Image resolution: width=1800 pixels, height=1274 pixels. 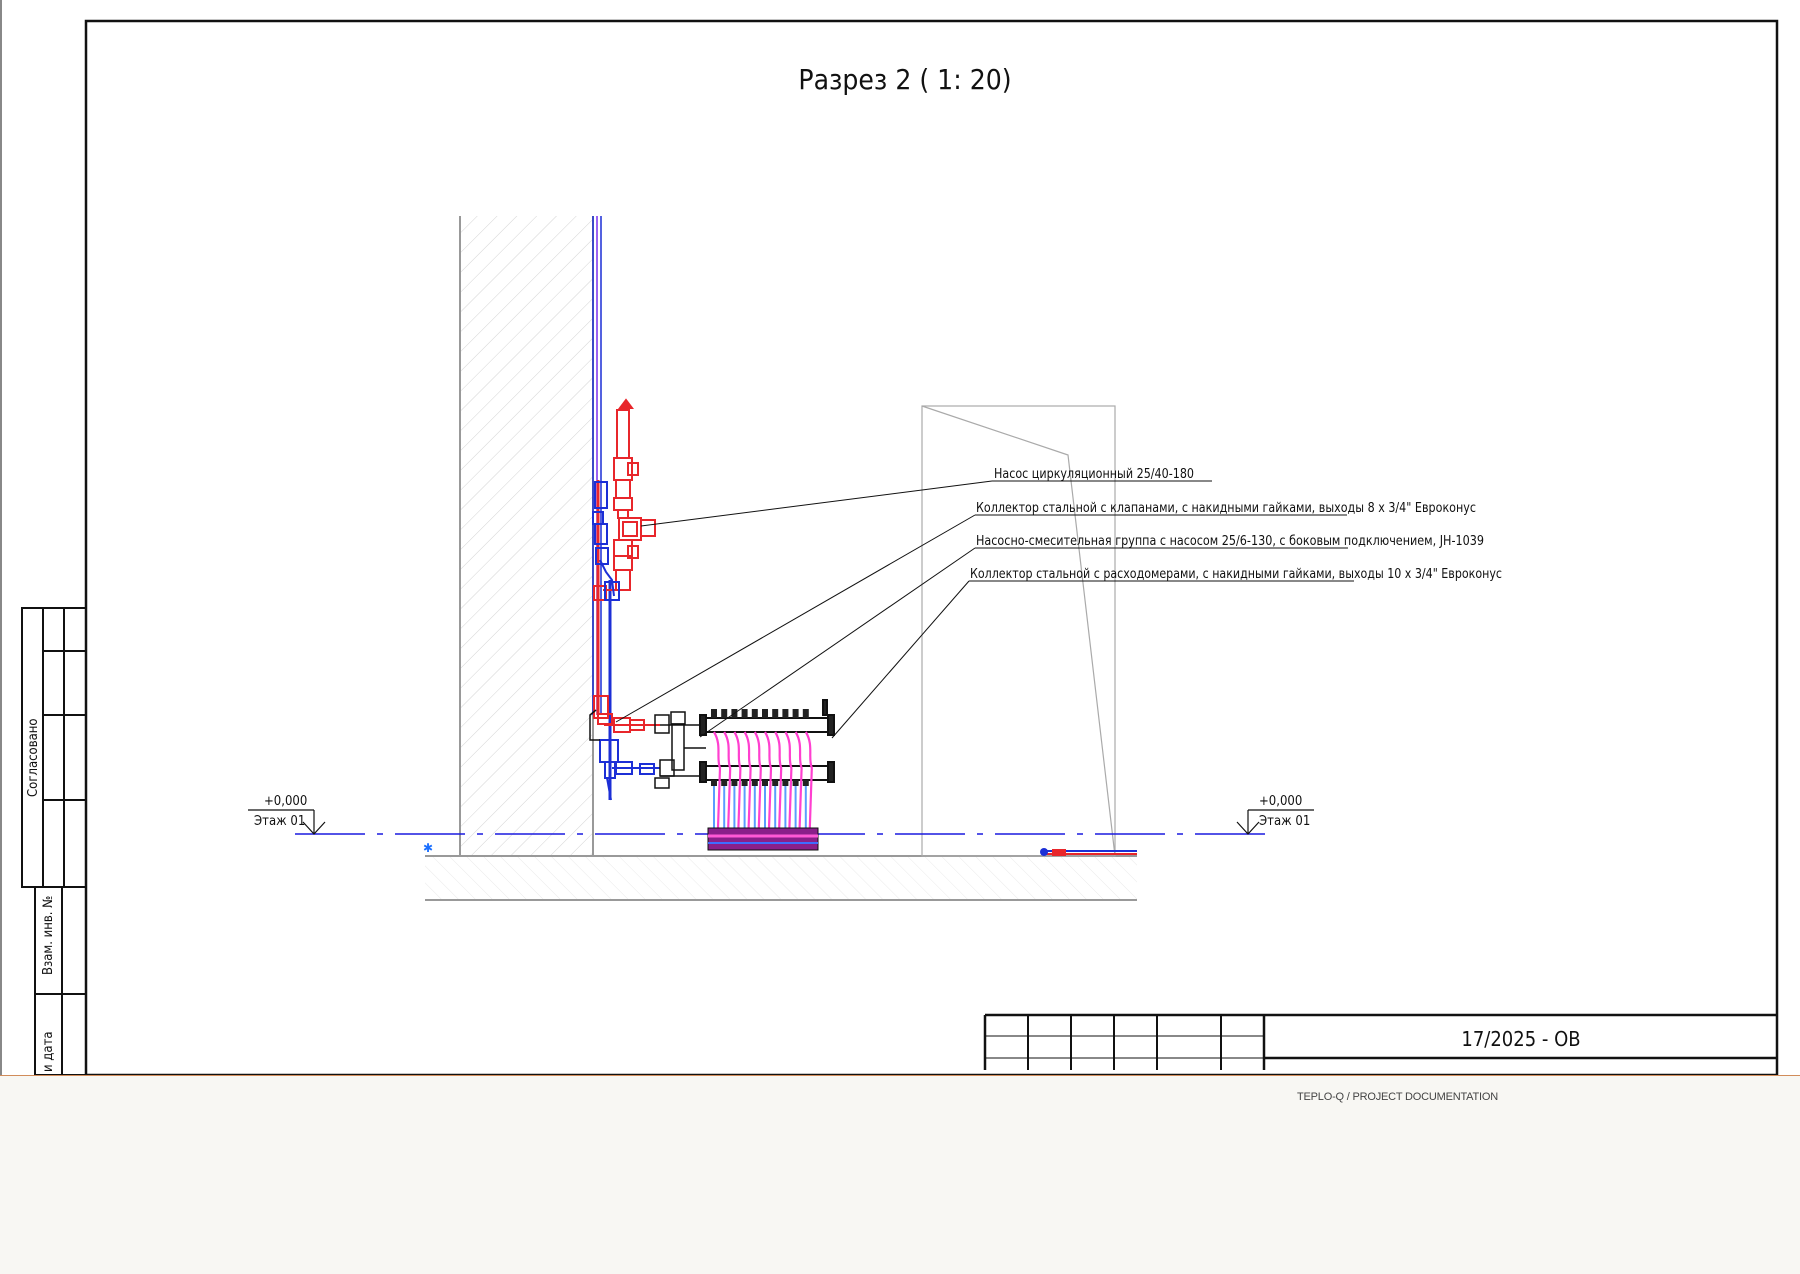 I want to click on loop-distribution-bar, so click(x=763, y=839).